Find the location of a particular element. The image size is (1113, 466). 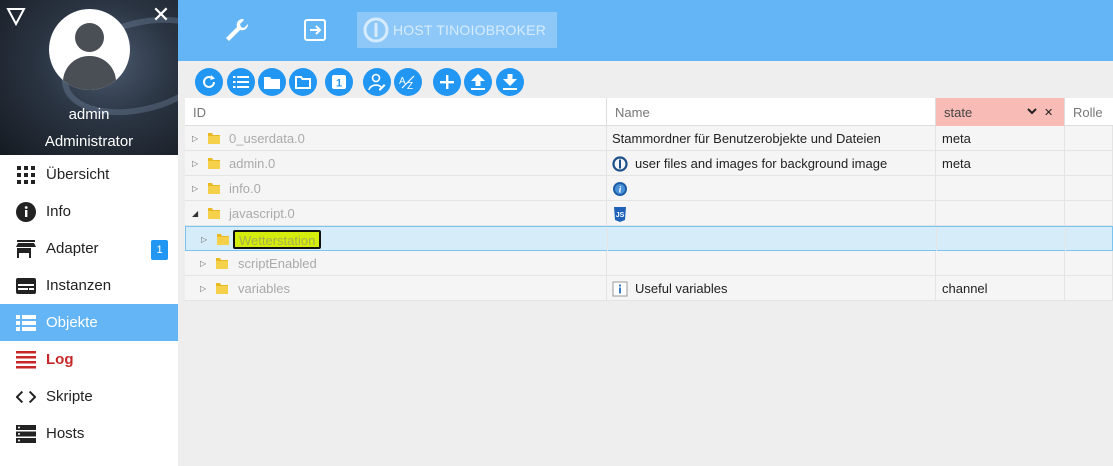

iobroker-admin-icon is located at coordinates (620, 163).